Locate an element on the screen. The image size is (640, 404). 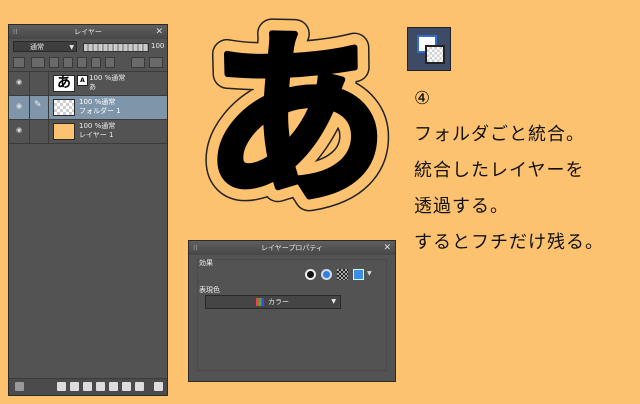
layer-title: あ is located at coordinates (92, 87).